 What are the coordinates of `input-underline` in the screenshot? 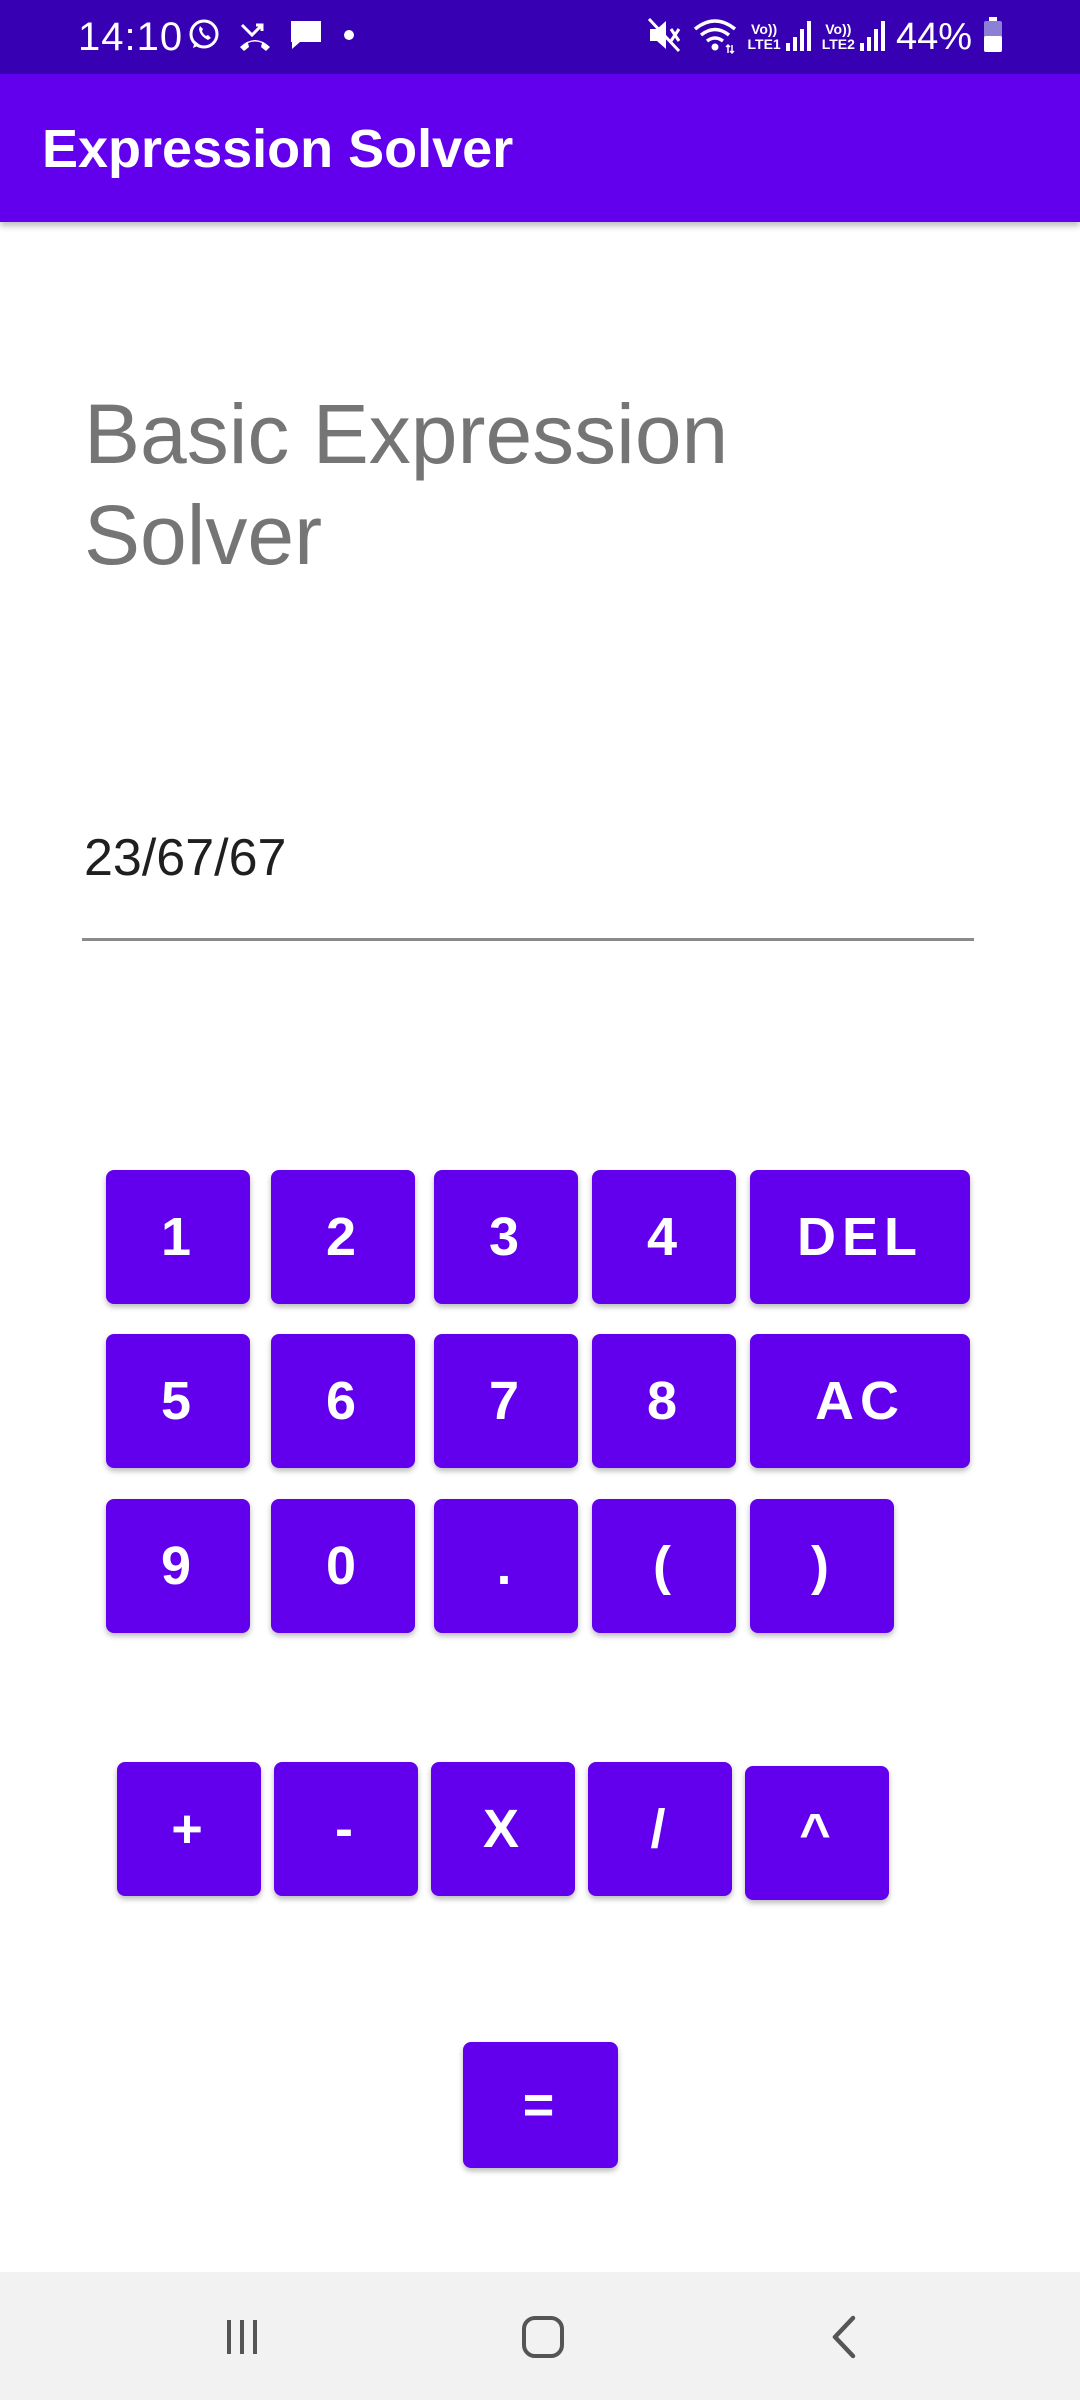 It's located at (528, 939).